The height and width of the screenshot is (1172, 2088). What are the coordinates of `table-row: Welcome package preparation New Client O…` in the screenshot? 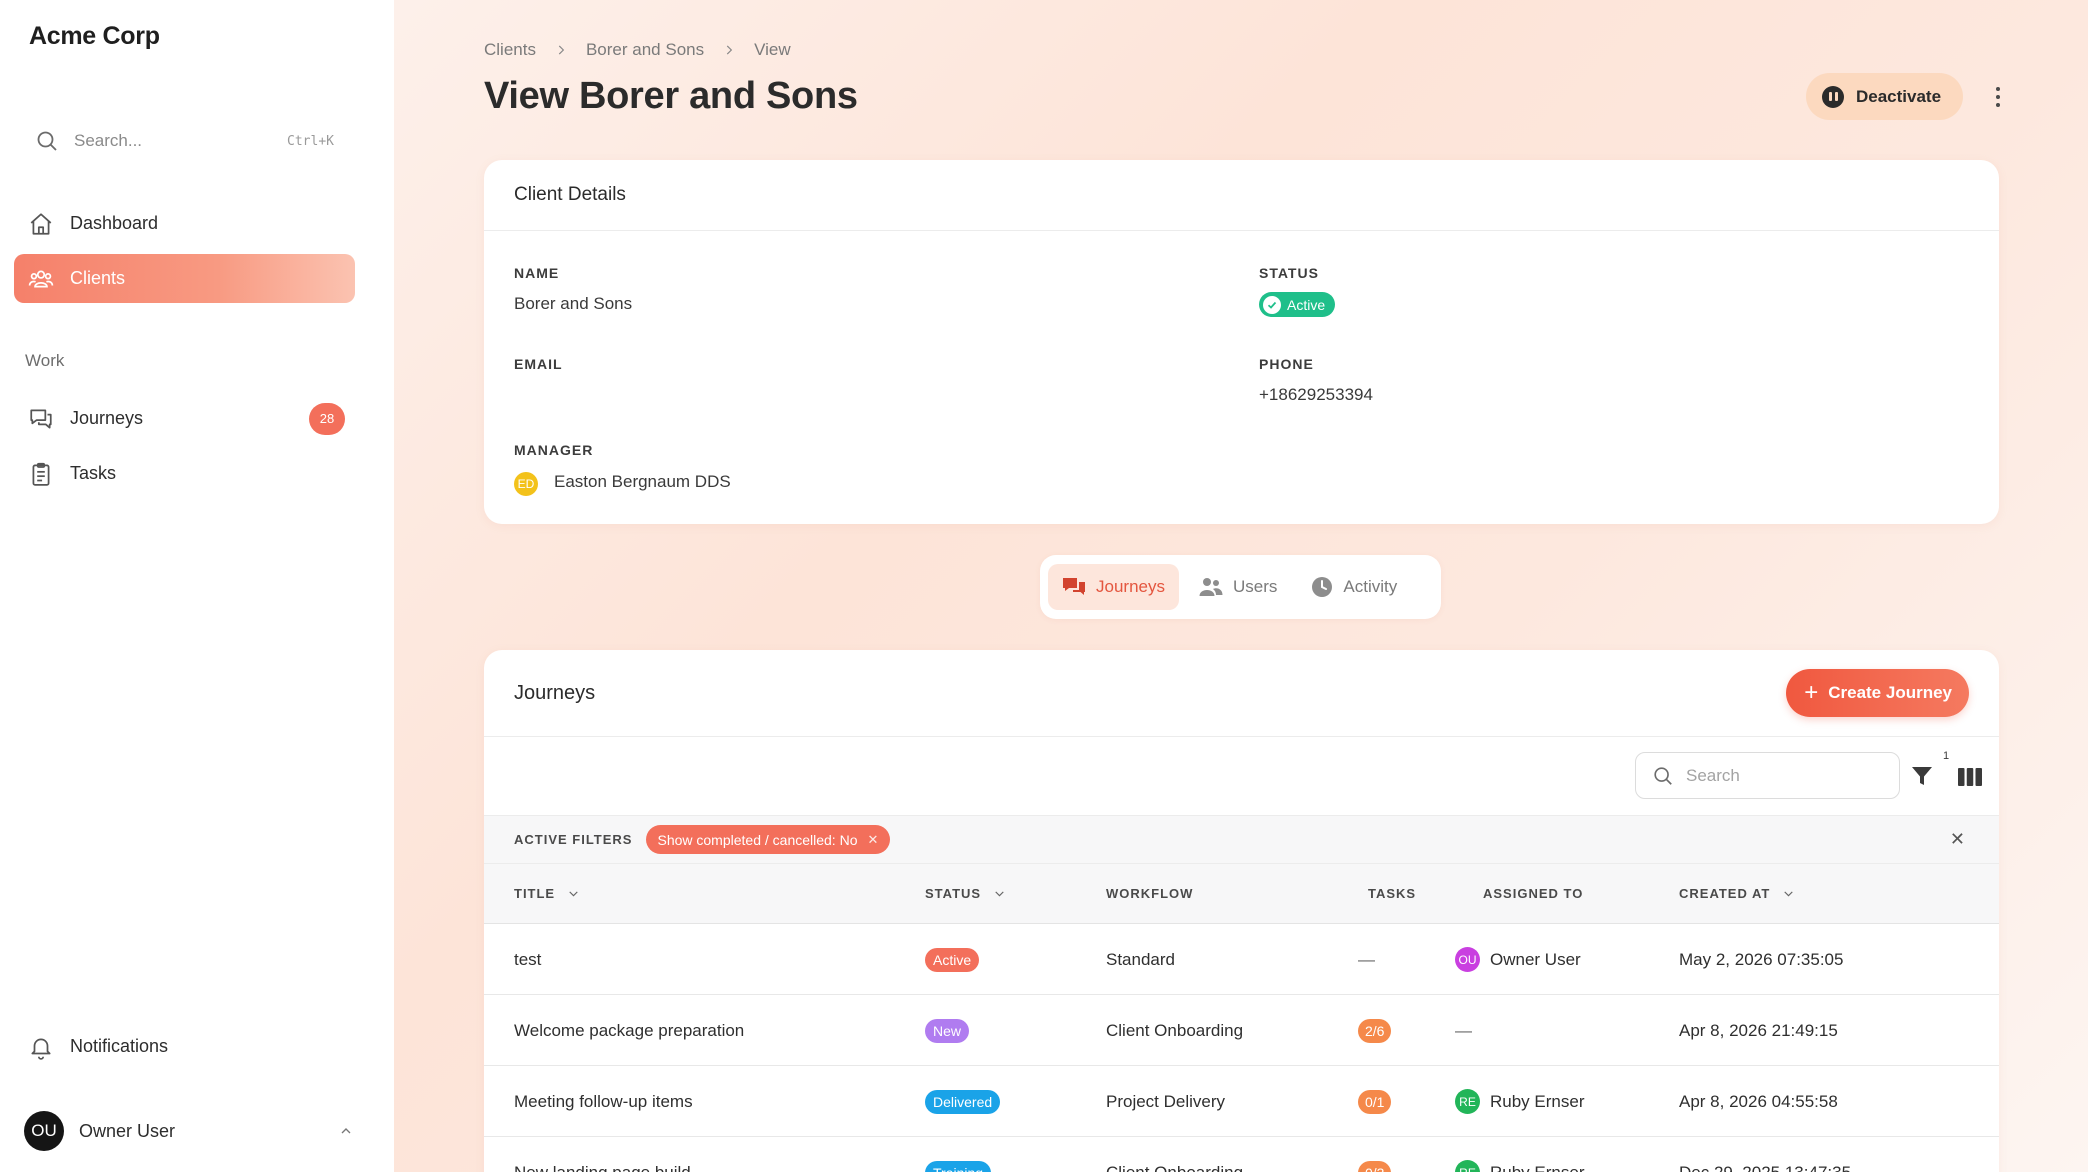 It's located at (1241, 1030).